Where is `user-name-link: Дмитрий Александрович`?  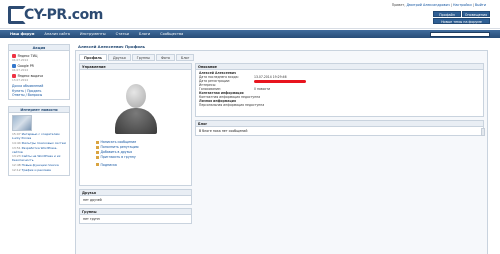
user-name-link: Дмитрий Александрович is located at coordinates (427, 5).